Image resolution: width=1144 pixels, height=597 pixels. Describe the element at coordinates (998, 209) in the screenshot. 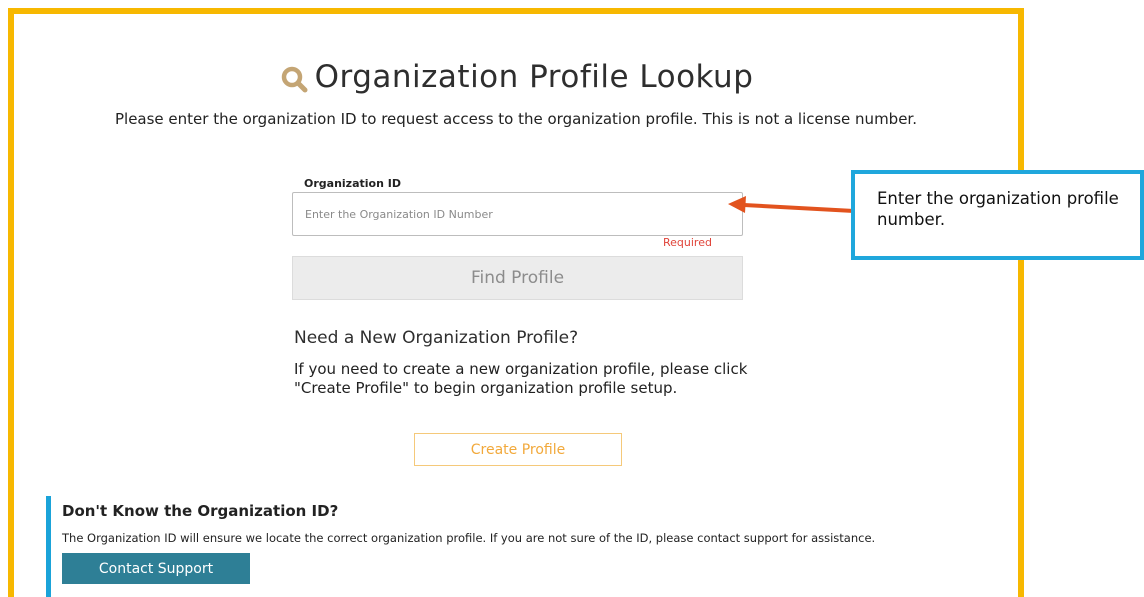

I see `callout-text: Enter the organization profile number.` at that location.